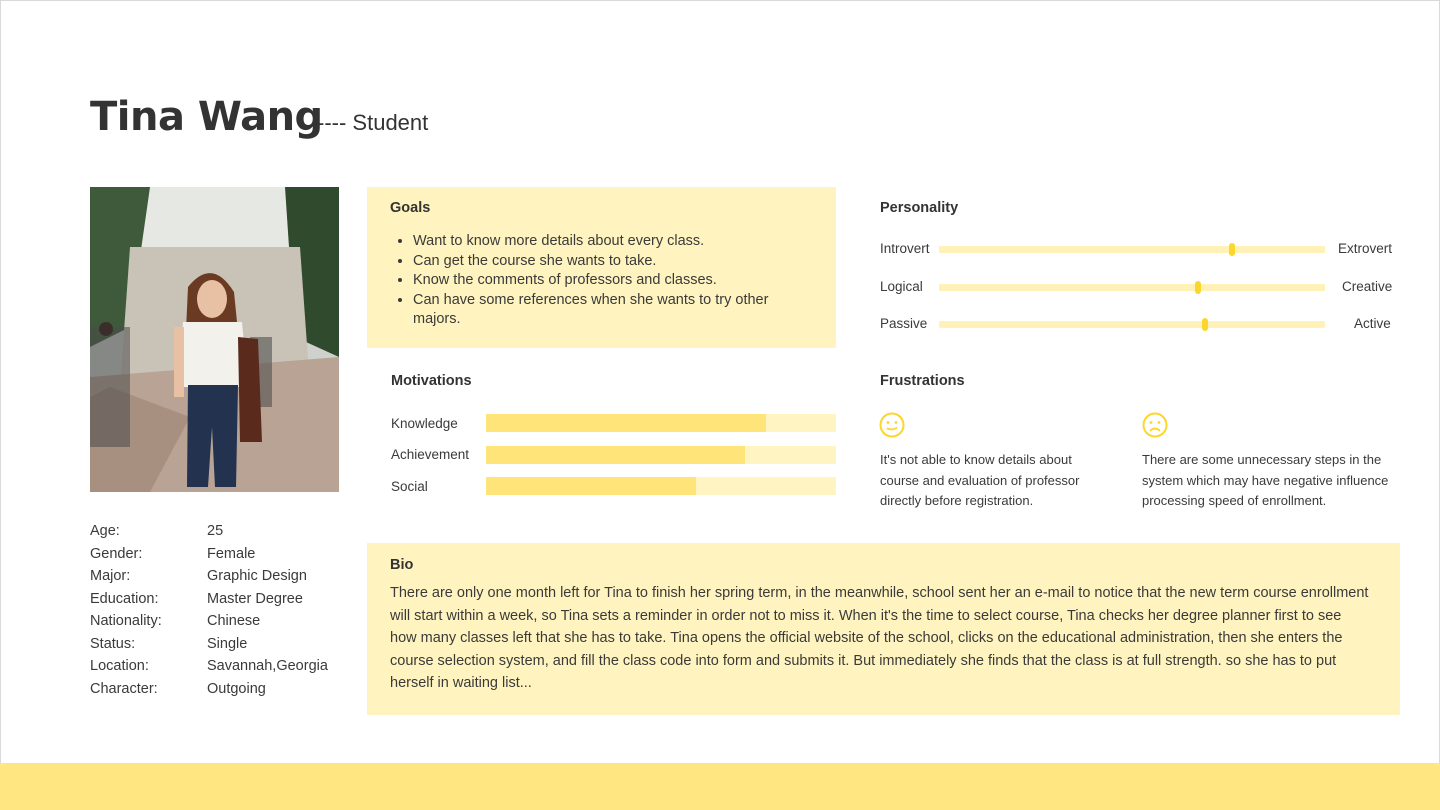 The height and width of the screenshot is (810, 1440). I want to click on personality-left-label: Passive, so click(904, 323).